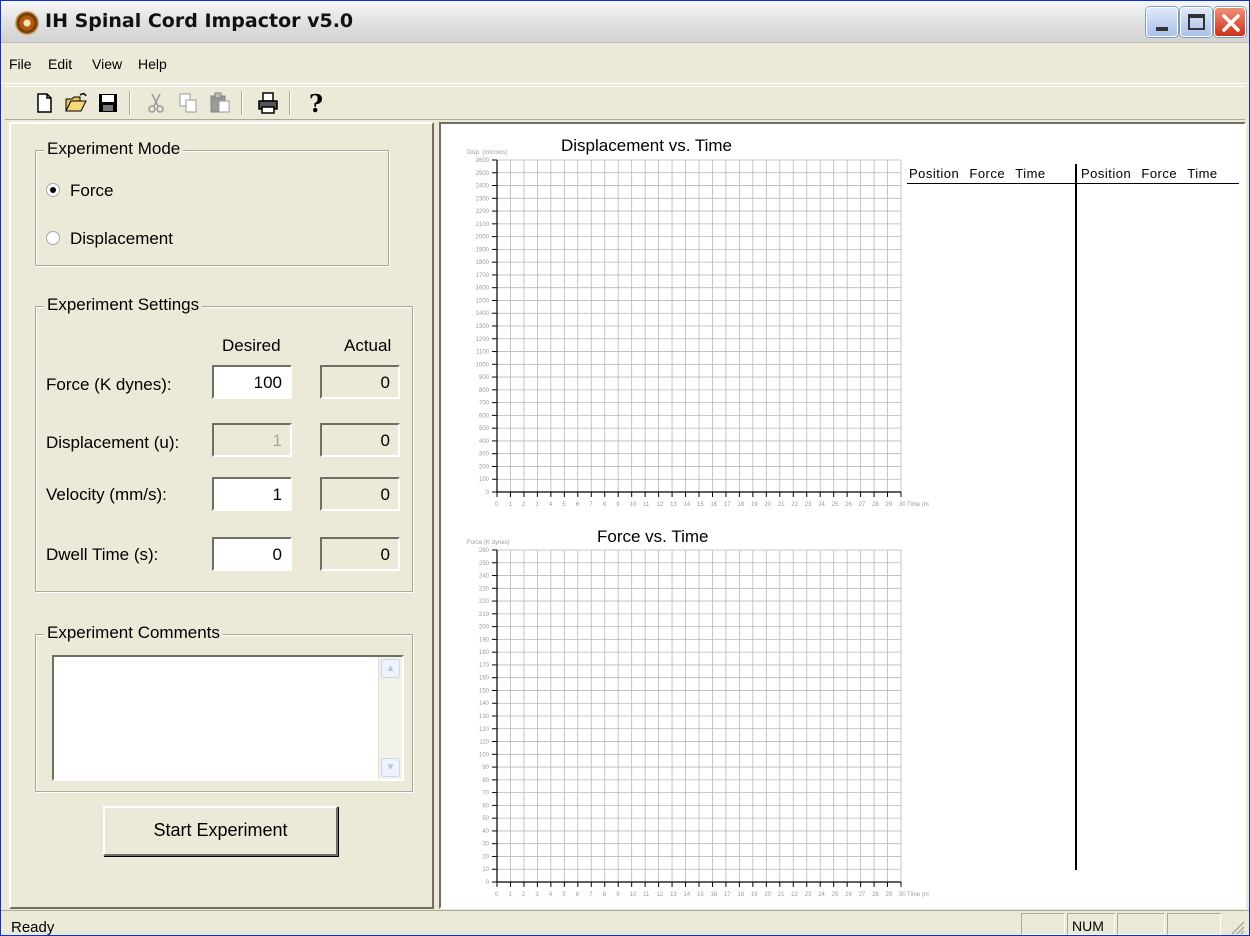  What do you see at coordinates (1230, 22) in the screenshot?
I see `close-button` at bounding box center [1230, 22].